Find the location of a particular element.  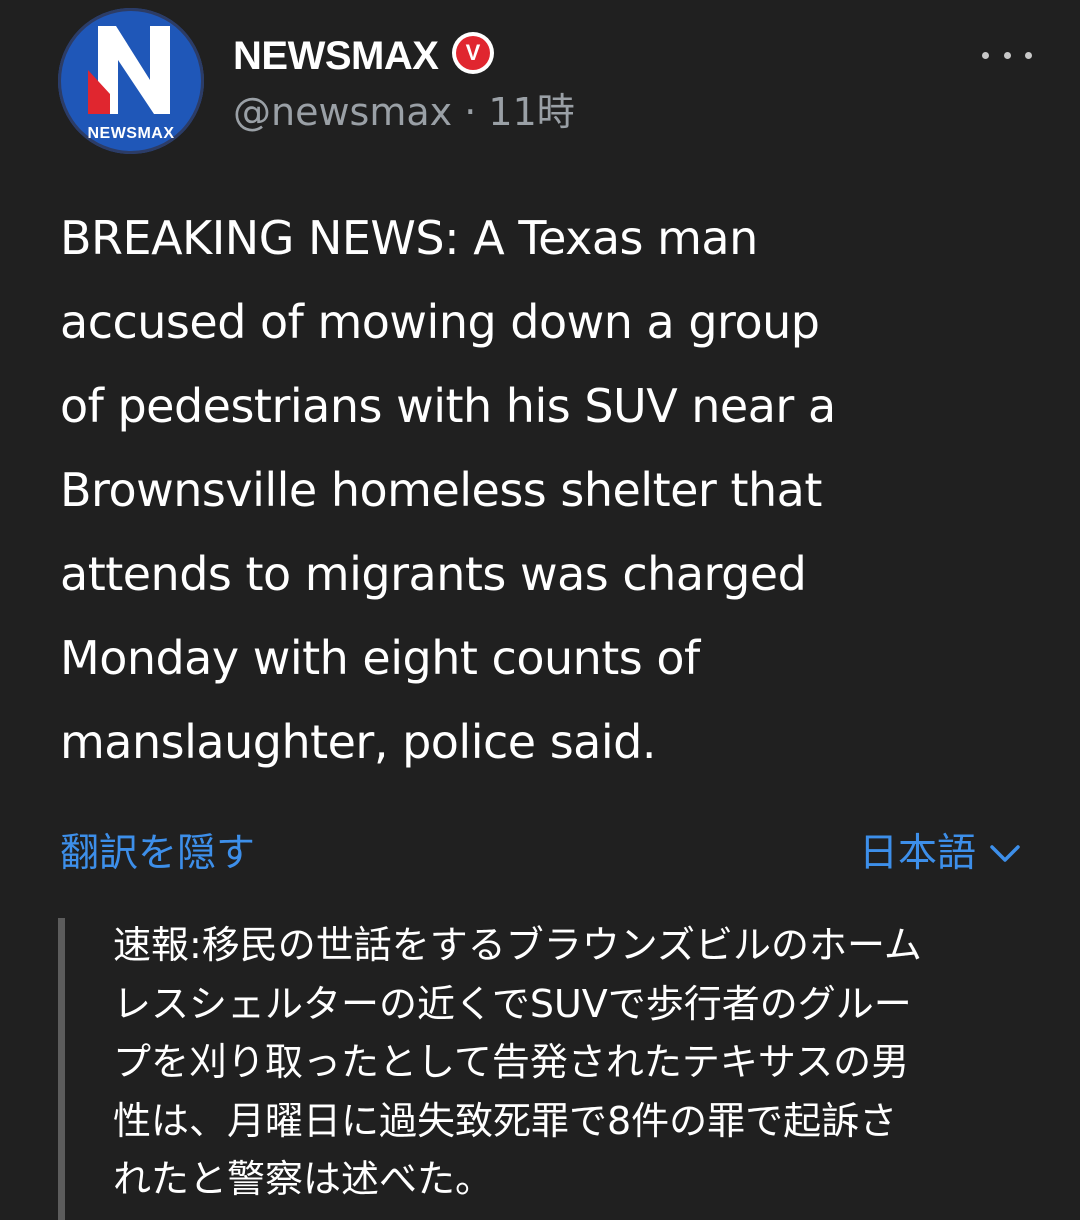

tweet-text-line: manslaughter, police said. is located at coordinates (358, 742).